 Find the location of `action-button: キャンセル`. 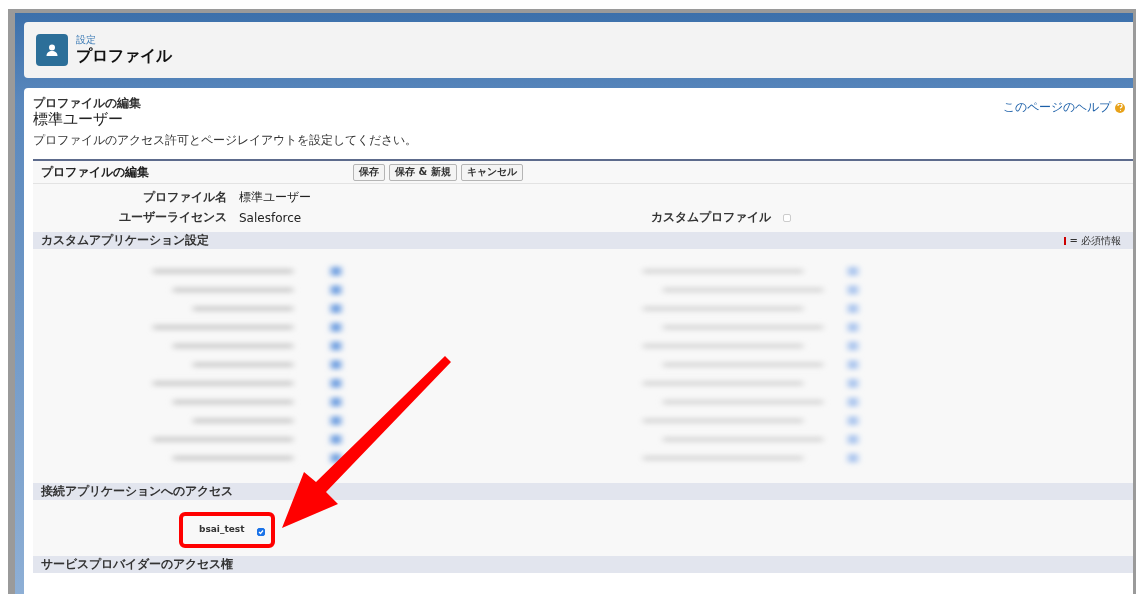

action-button: キャンセル is located at coordinates (491, 172).